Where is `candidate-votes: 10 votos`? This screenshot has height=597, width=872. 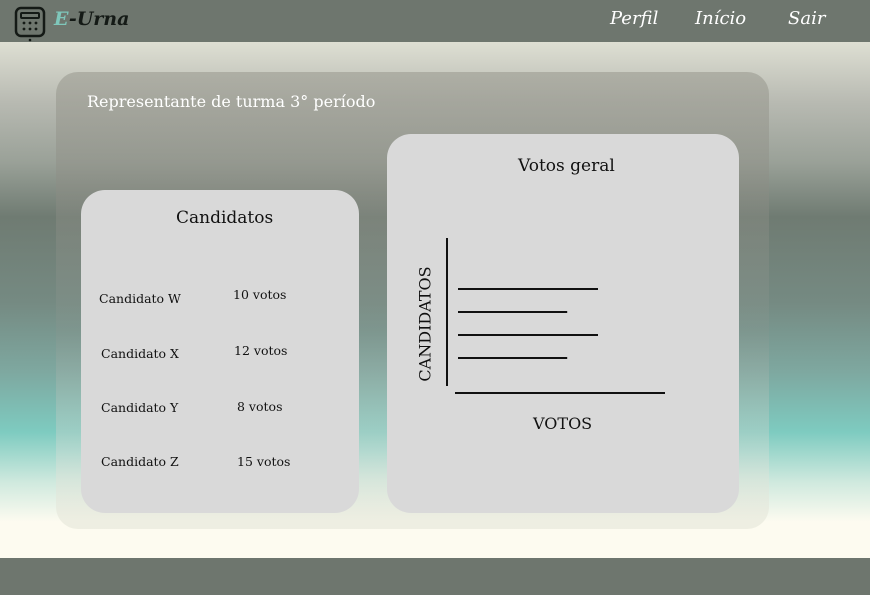
candidate-votes: 10 votos is located at coordinates (260, 294).